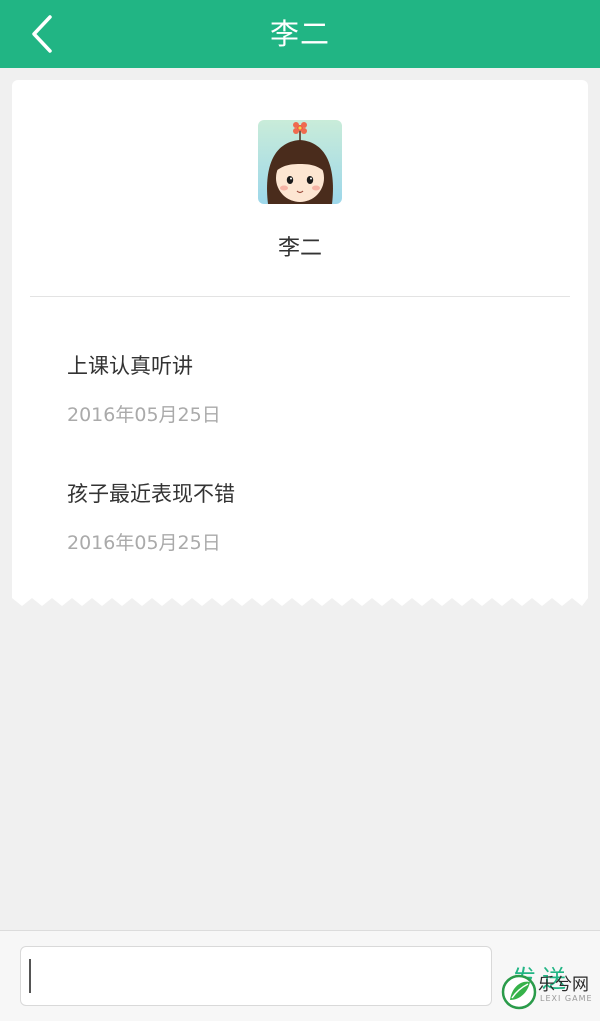 The height and width of the screenshot is (1021, 600). What do you see at coordinates (519, 992) in the screenshot?
I see `leaf-logo-icon` at bounding box center [519, 992].